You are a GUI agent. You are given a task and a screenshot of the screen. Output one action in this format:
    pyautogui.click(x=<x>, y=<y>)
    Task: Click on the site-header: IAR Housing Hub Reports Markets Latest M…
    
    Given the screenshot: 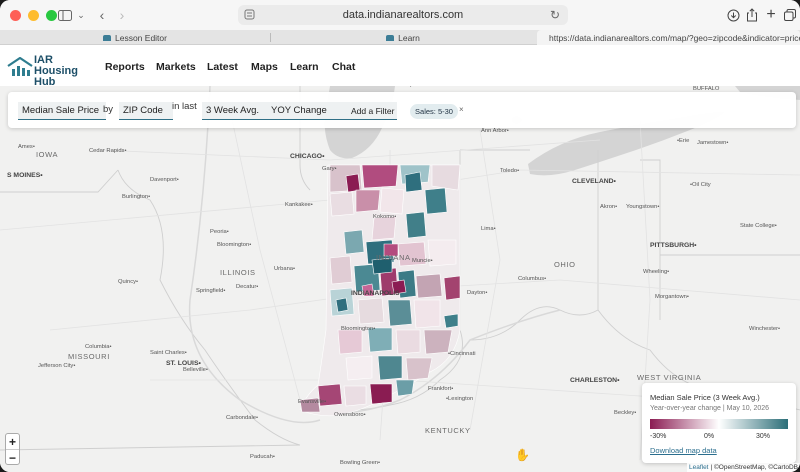 What is the action you would take?
    pyautogui.click(x=400, y=67)
    